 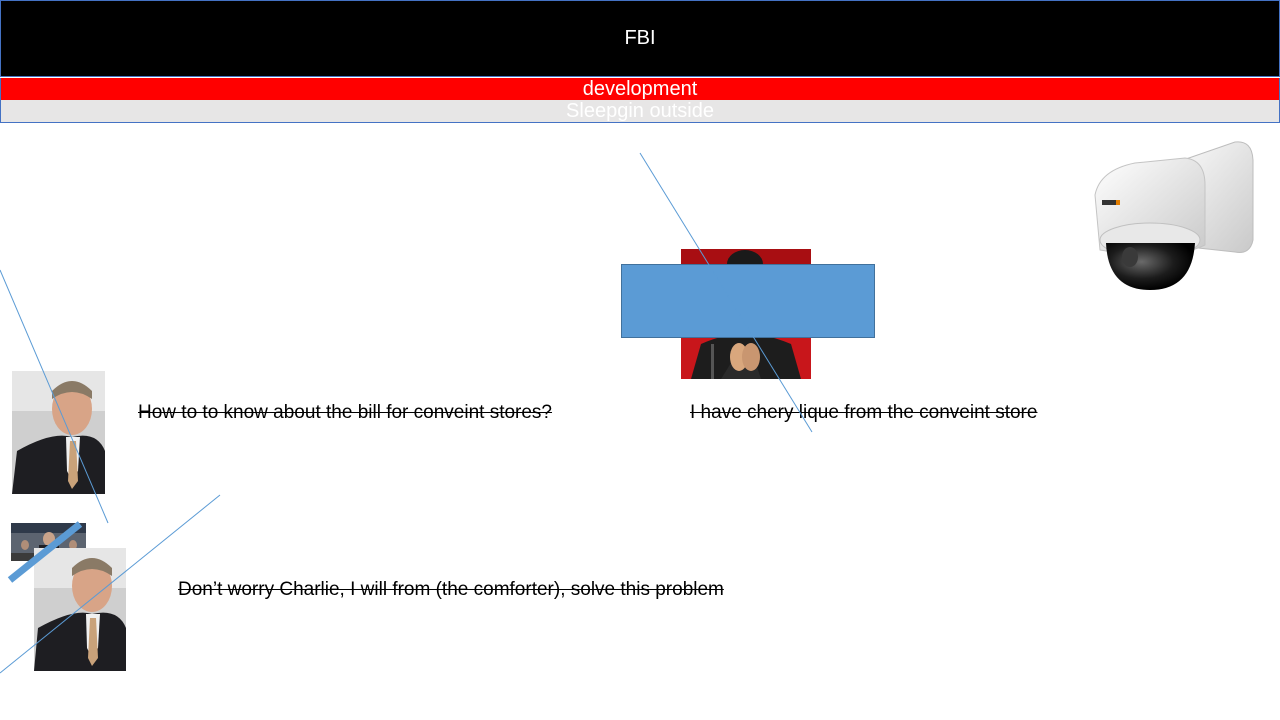 I want to click on man-selfie-image, so click(x=58, y=432).